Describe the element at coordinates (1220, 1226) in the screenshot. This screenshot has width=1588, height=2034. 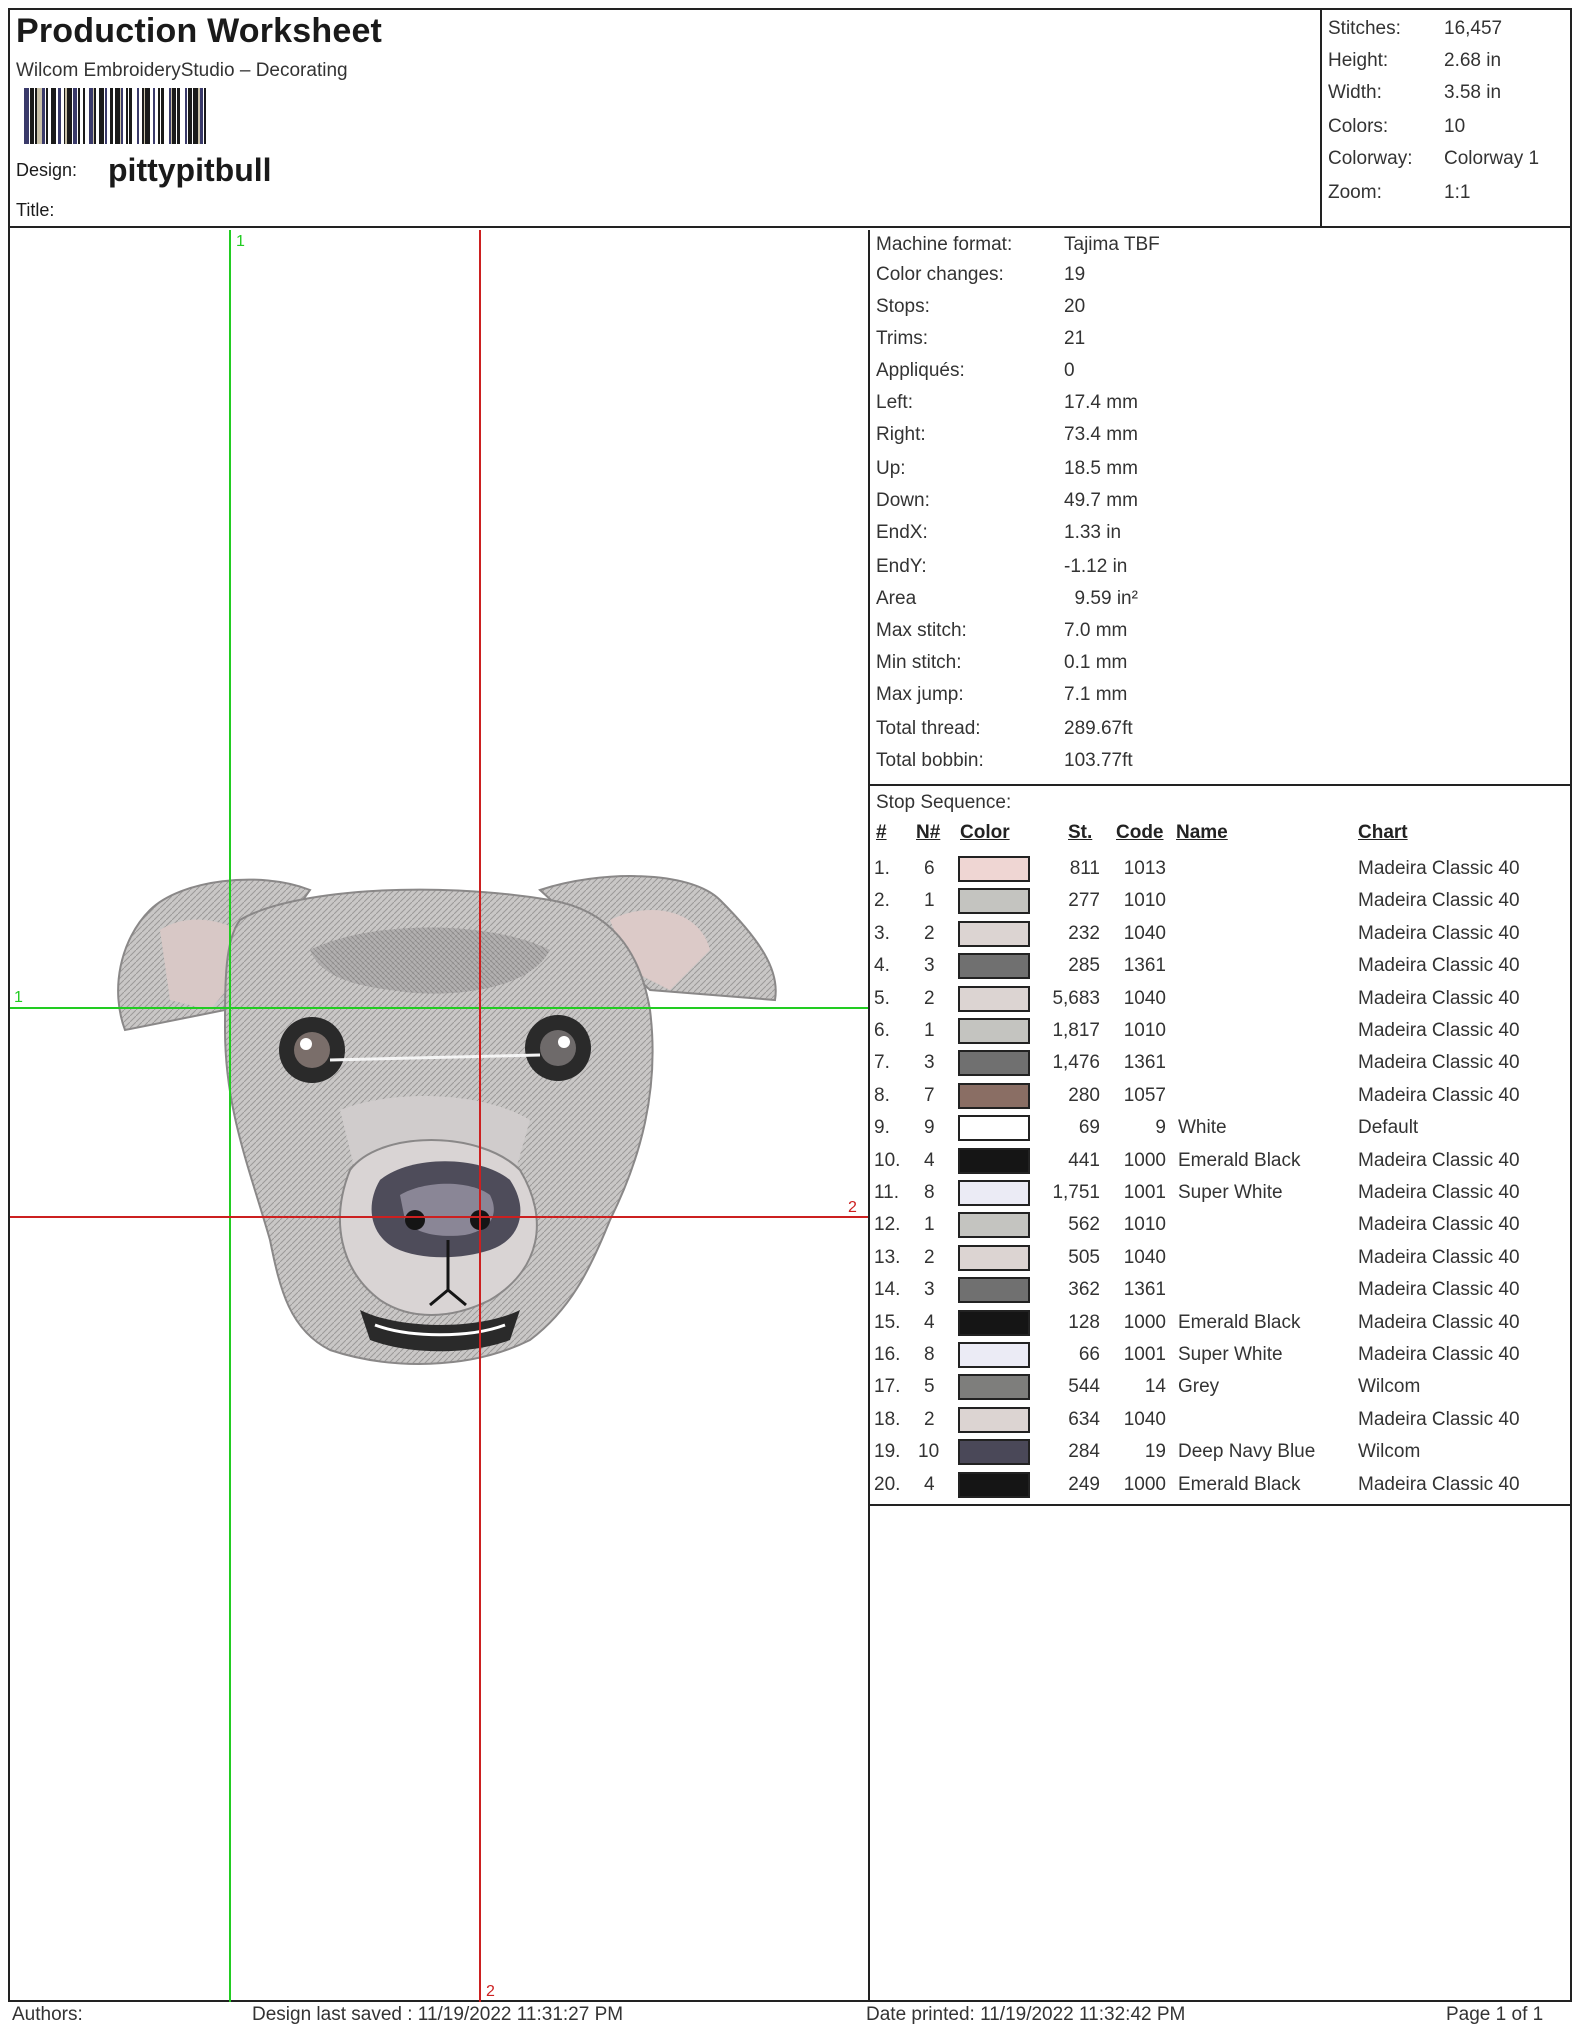
I see `table-row: 12. 1 562 1010 Madeira Classic 40` at that location.